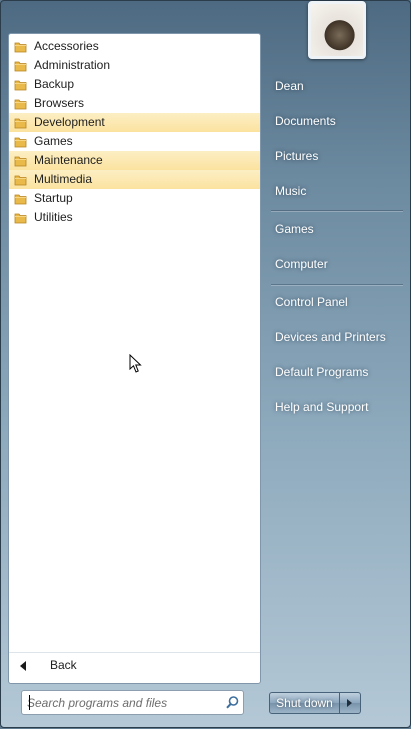  Describe the element at coordinates (135, 363) in the screenshot. I see `mouse-pointer-icon` at that location.